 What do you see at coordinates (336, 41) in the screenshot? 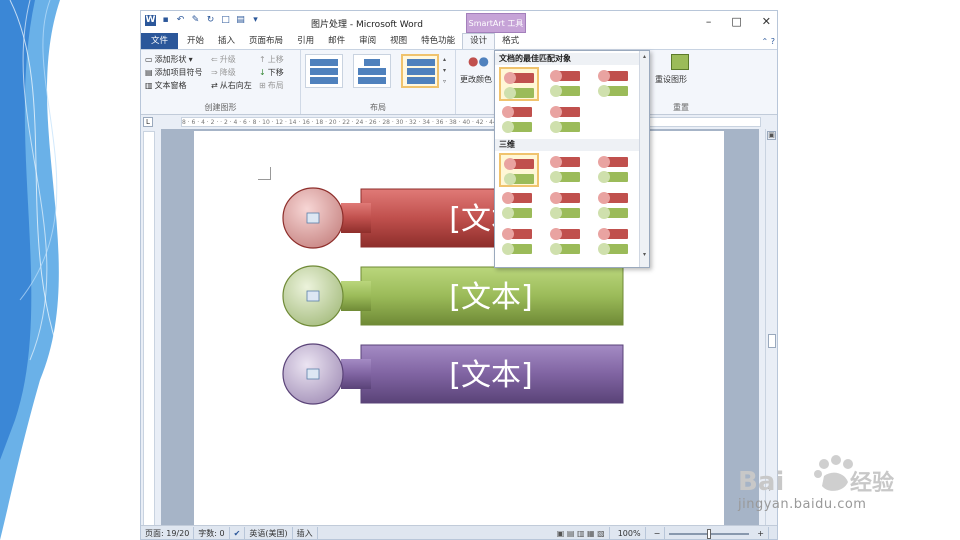
I see `tab-mailings: 邮件` at bounding box center [336, 41].